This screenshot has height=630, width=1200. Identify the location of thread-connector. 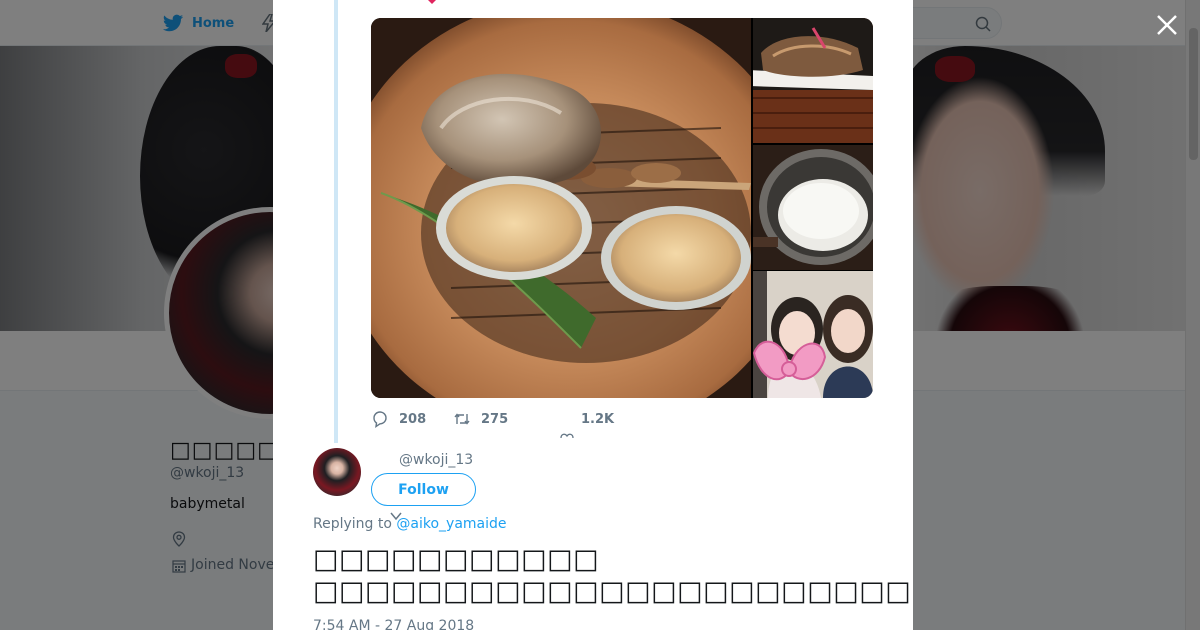
(336, 221).